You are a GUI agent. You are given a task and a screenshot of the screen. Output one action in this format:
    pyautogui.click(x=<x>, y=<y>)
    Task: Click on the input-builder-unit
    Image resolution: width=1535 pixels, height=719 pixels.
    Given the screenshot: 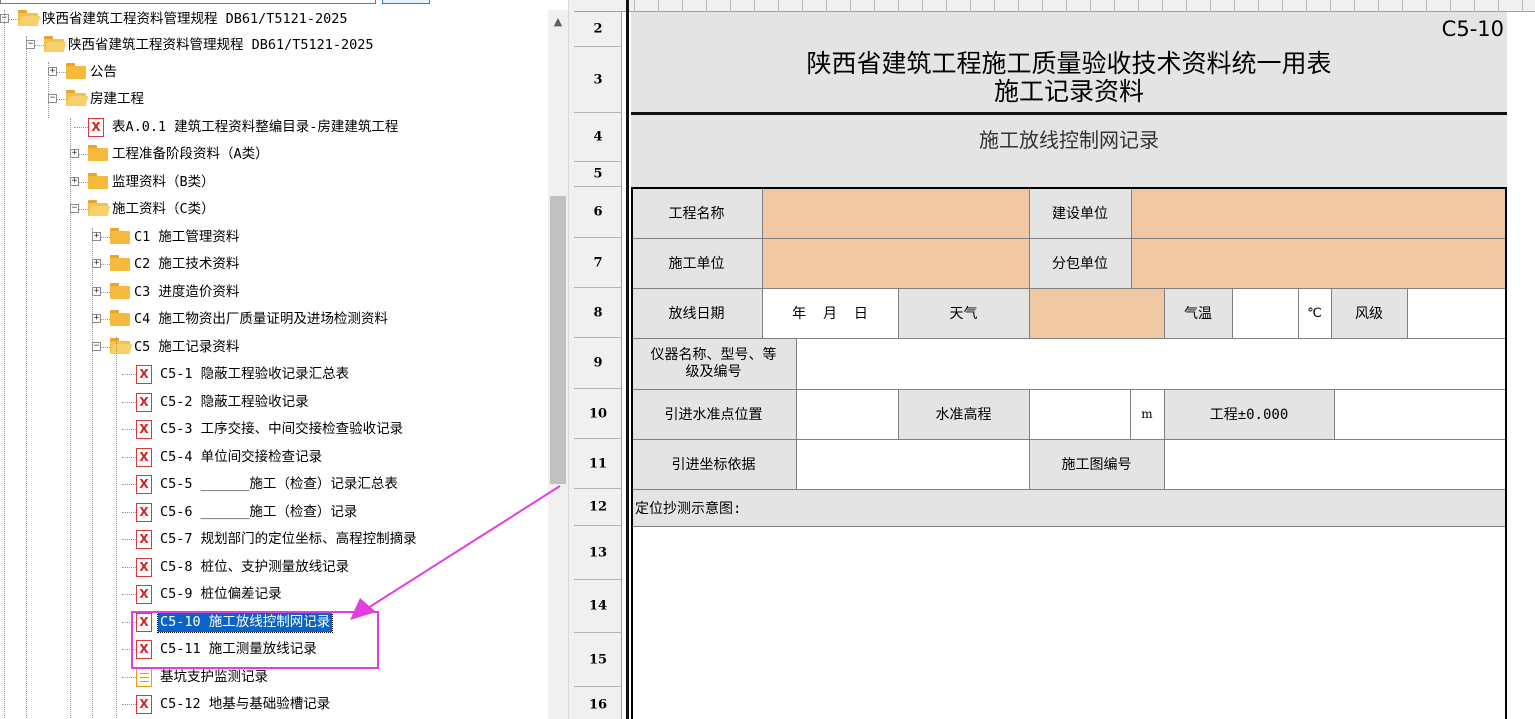 What is the action you would take?
    pyautogui.click(x=895, y=263)
    